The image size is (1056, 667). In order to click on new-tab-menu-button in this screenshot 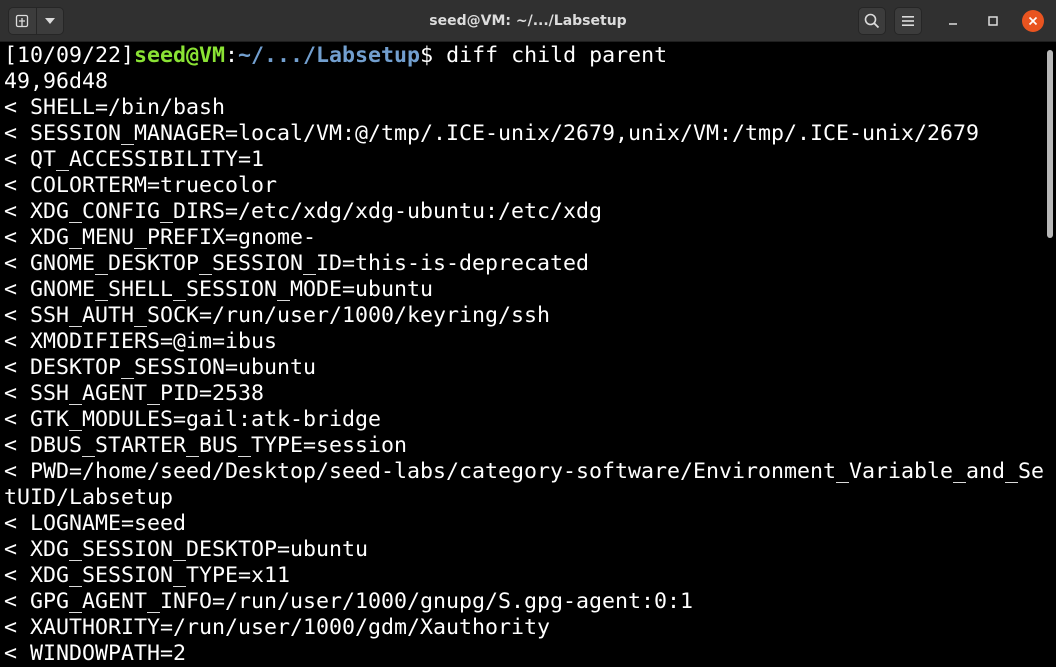, I will do `click(49, 21)`.